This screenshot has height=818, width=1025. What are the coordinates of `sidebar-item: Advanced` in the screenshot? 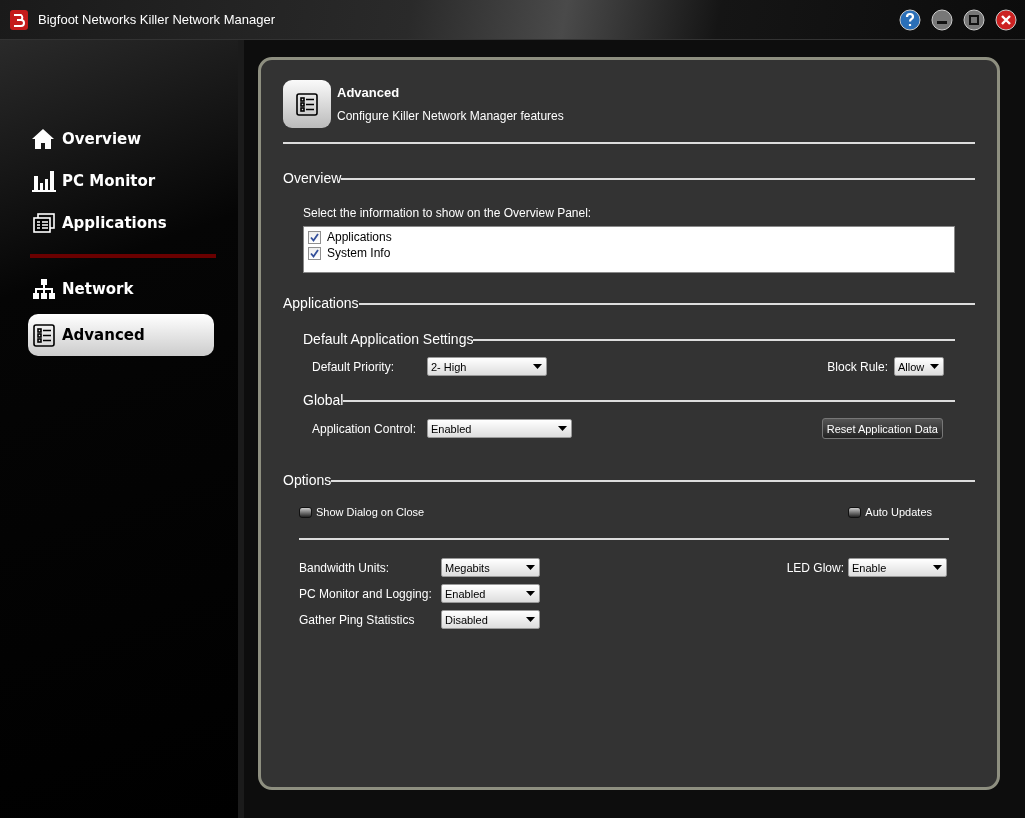 It's located at (121, 335).